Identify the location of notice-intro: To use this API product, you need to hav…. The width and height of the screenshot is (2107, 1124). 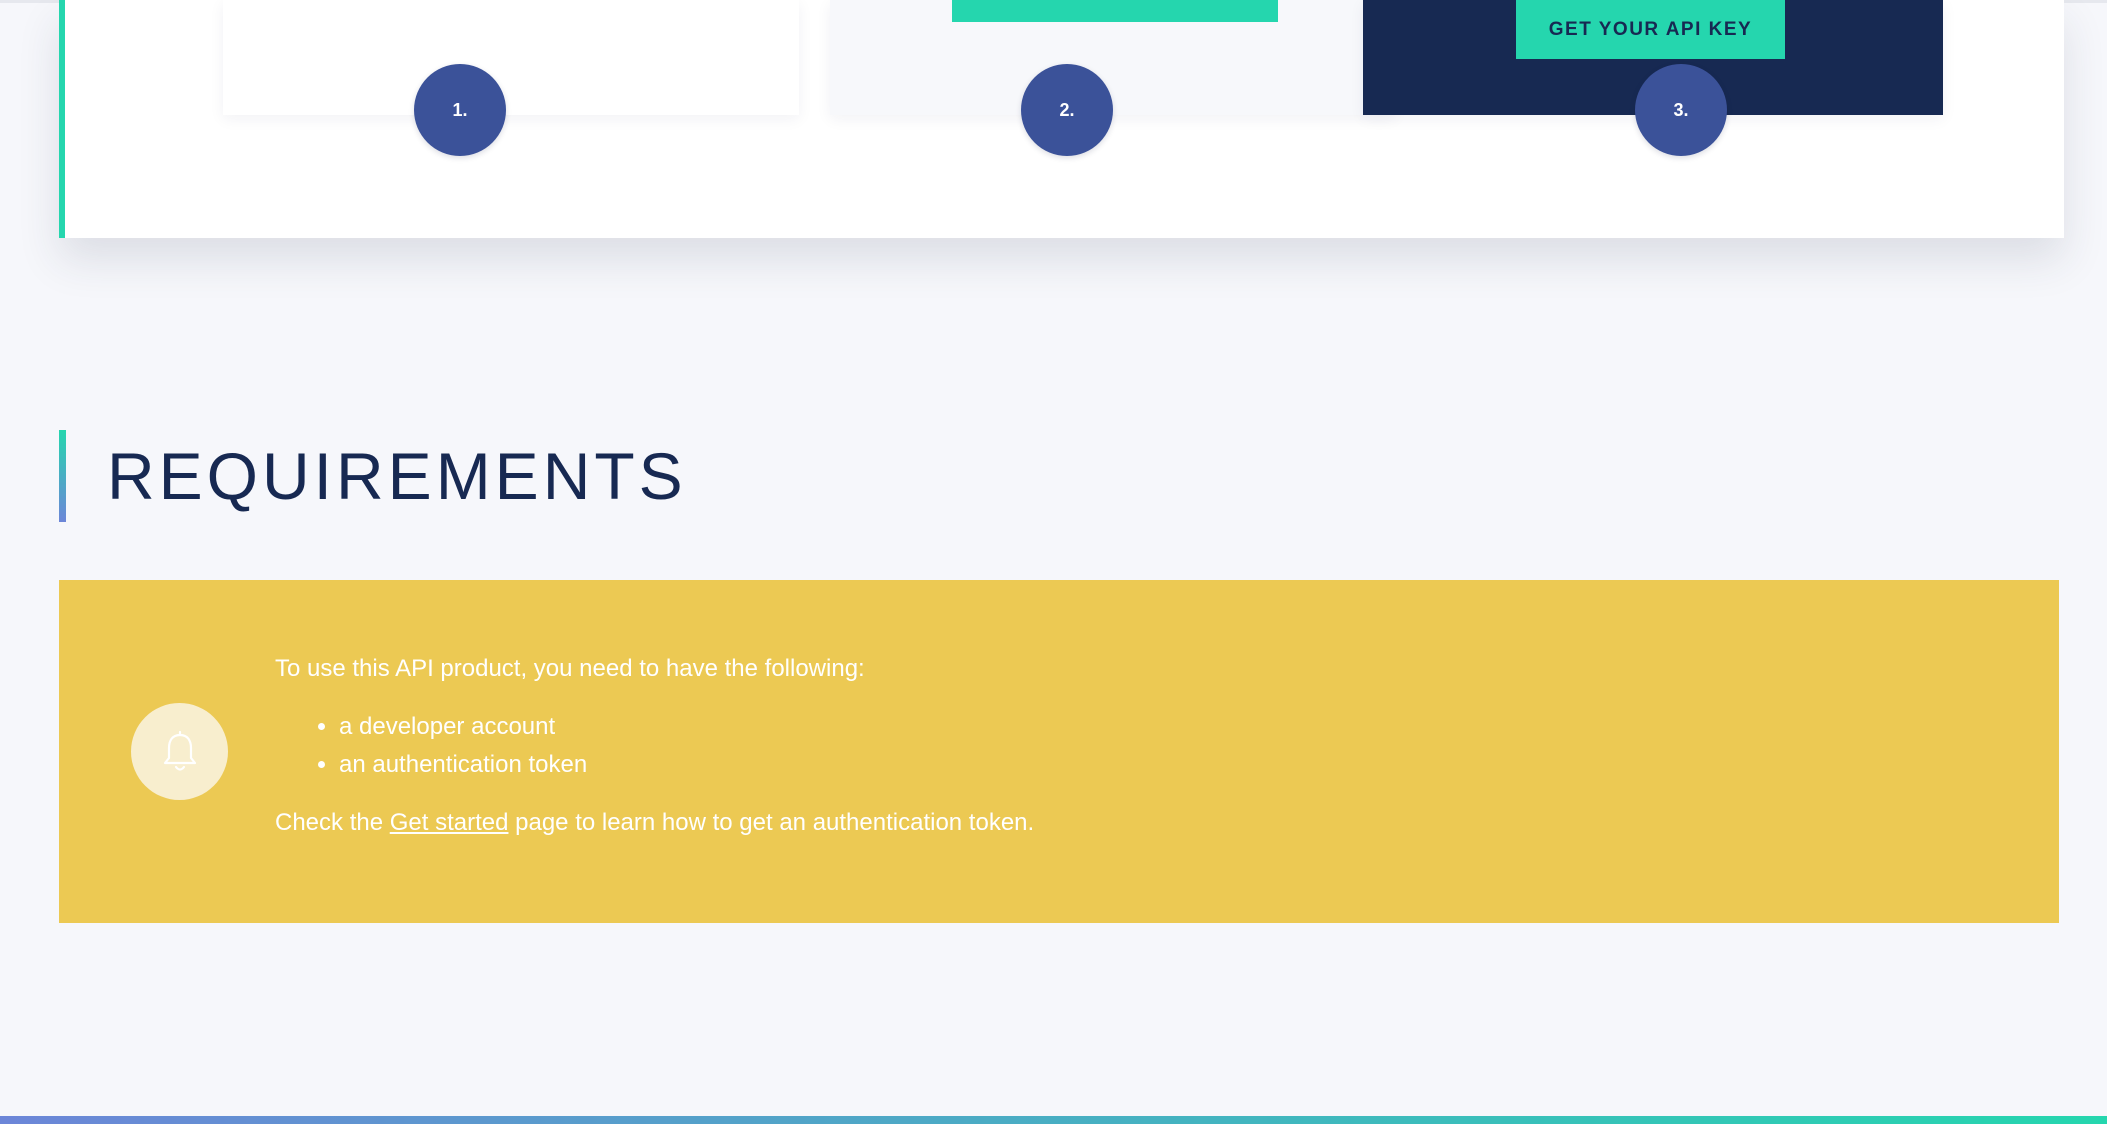
(570, 668).